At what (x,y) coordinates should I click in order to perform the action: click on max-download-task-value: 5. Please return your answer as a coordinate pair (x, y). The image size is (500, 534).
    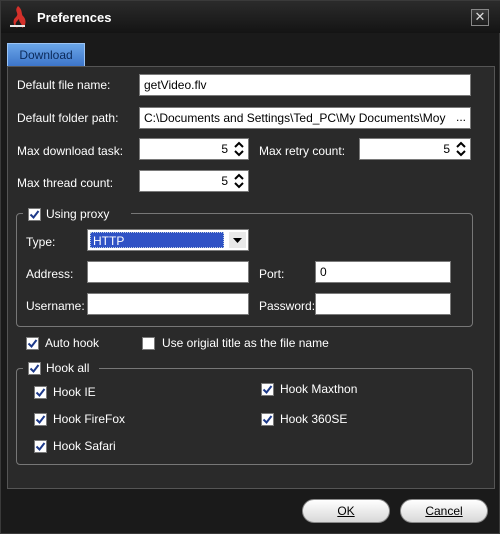
    Looking at the image, I should click on (224, 149).